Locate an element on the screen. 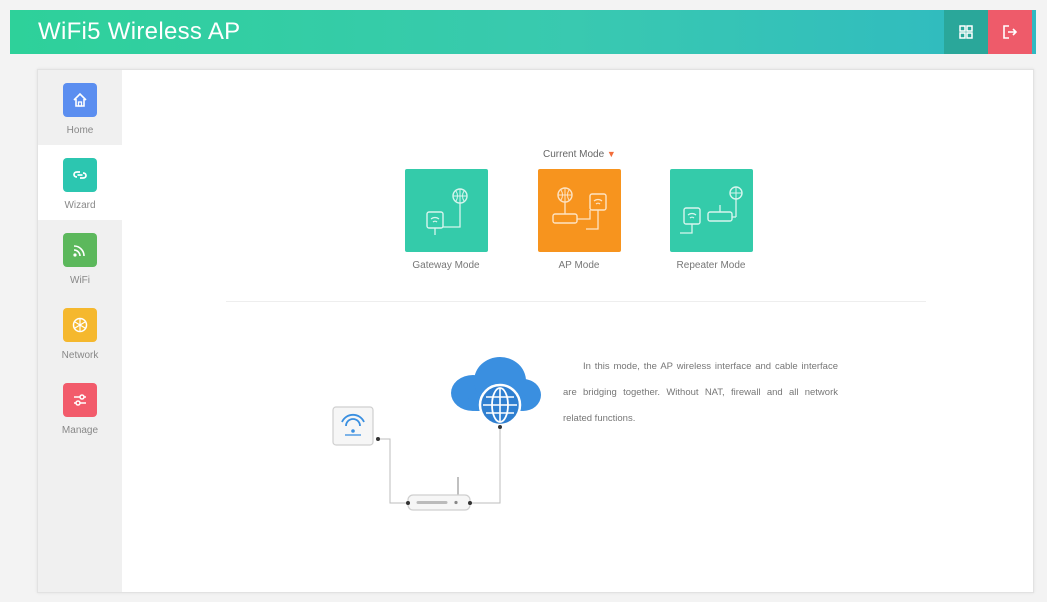 This screenshot has height=602, width=1047. caret-down-icon: ▼ is located at coordinates (611, 154).